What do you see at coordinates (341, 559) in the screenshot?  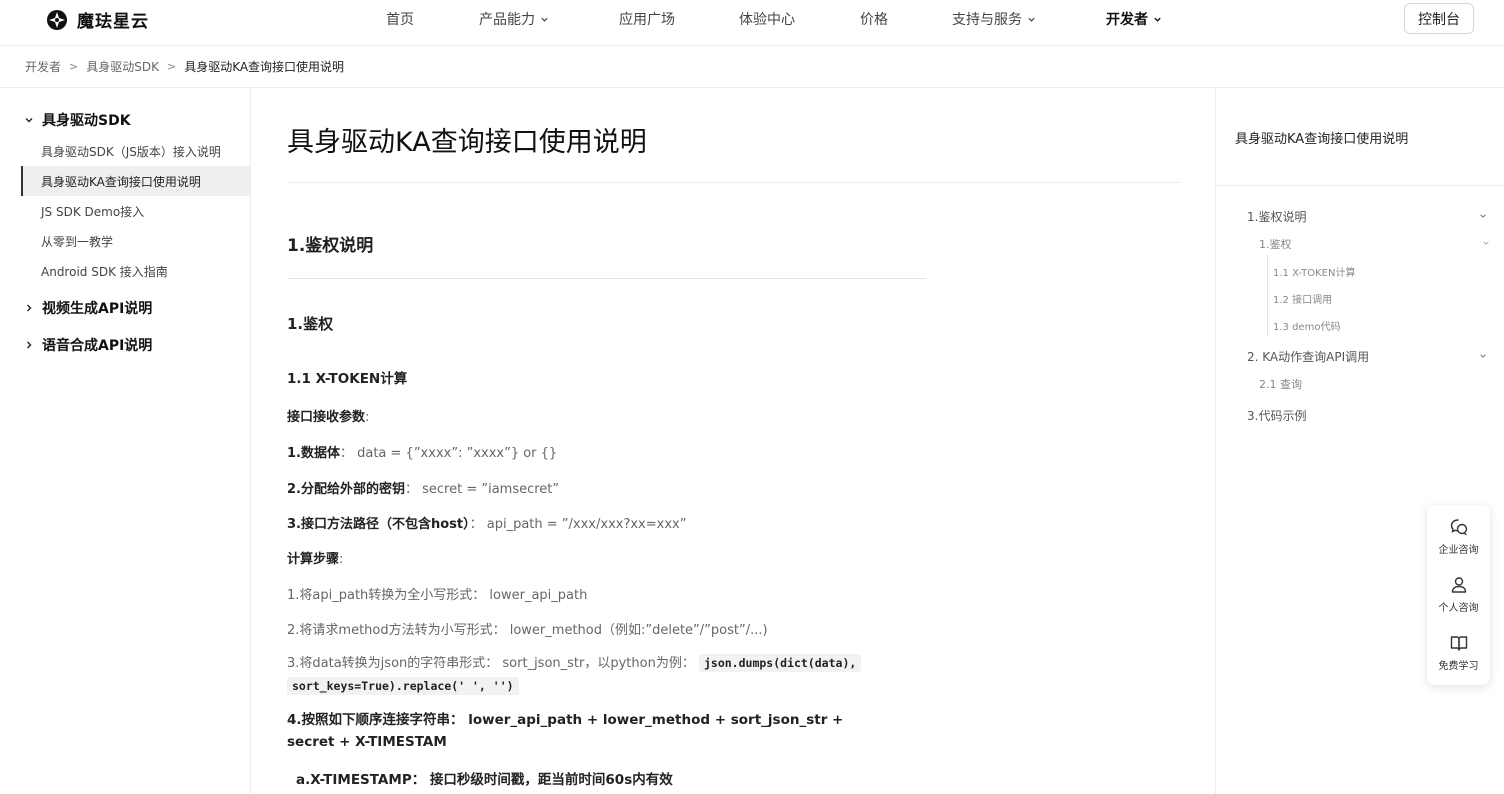 I see `calc-steps-colon: :` at bounding box center [341, 559].